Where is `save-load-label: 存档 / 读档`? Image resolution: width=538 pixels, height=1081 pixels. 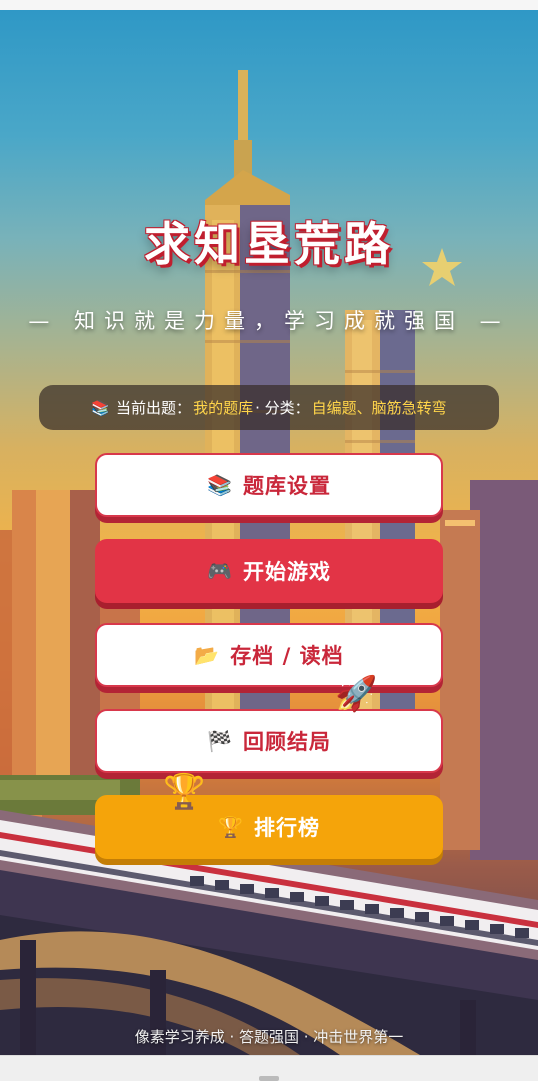 save-load-label: 存档 / 读档 is located at coordinates (287, 656).